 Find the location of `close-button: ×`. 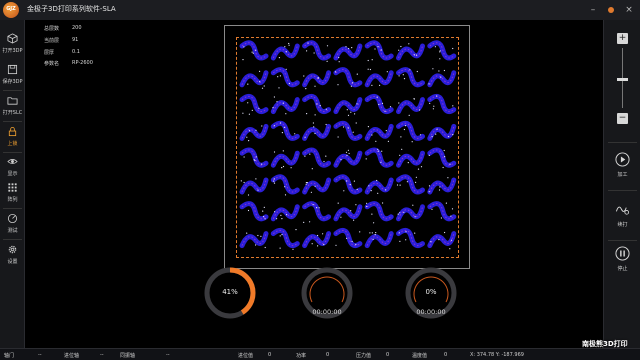

close-button: × is located at coordinates (629, 10).